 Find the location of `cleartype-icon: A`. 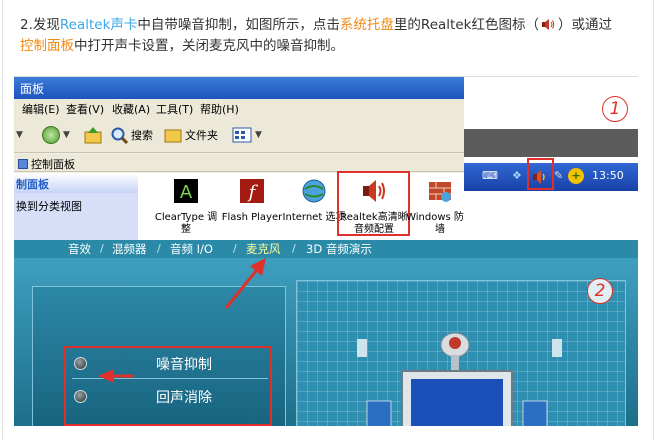

cleartype-icon: A is located at coordinates (186, 191).